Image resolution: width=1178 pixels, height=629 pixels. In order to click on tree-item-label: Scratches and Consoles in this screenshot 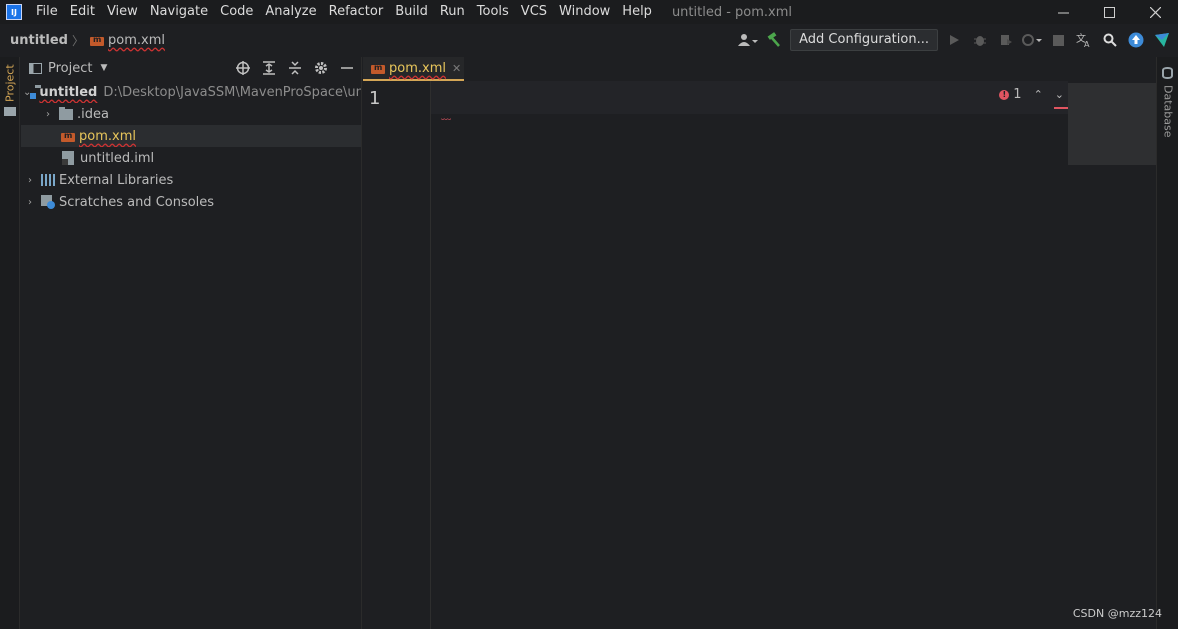, I will do `click(137, 202)`.